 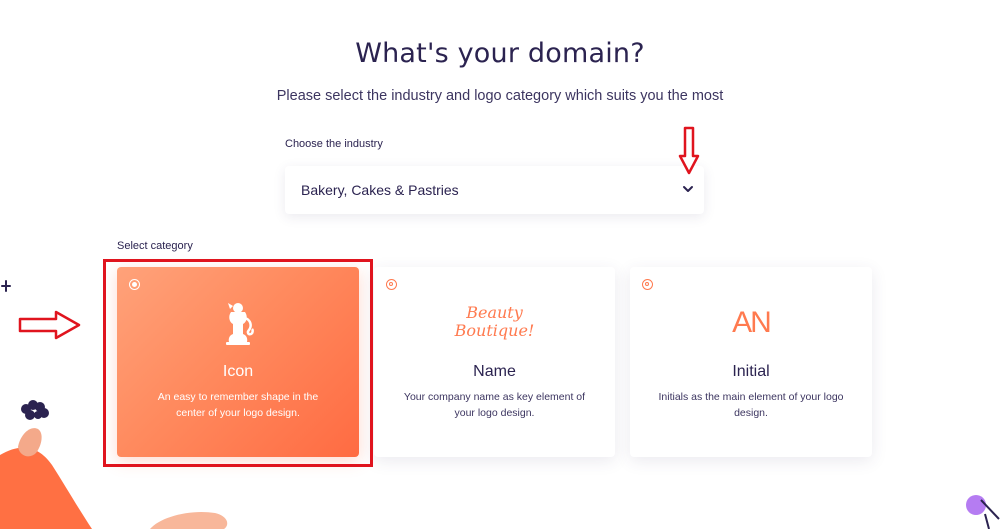 What do you see at coordinates (238, 371) in the screenshot?
I see `card-title: Icon` at bounding box center [238, 371].